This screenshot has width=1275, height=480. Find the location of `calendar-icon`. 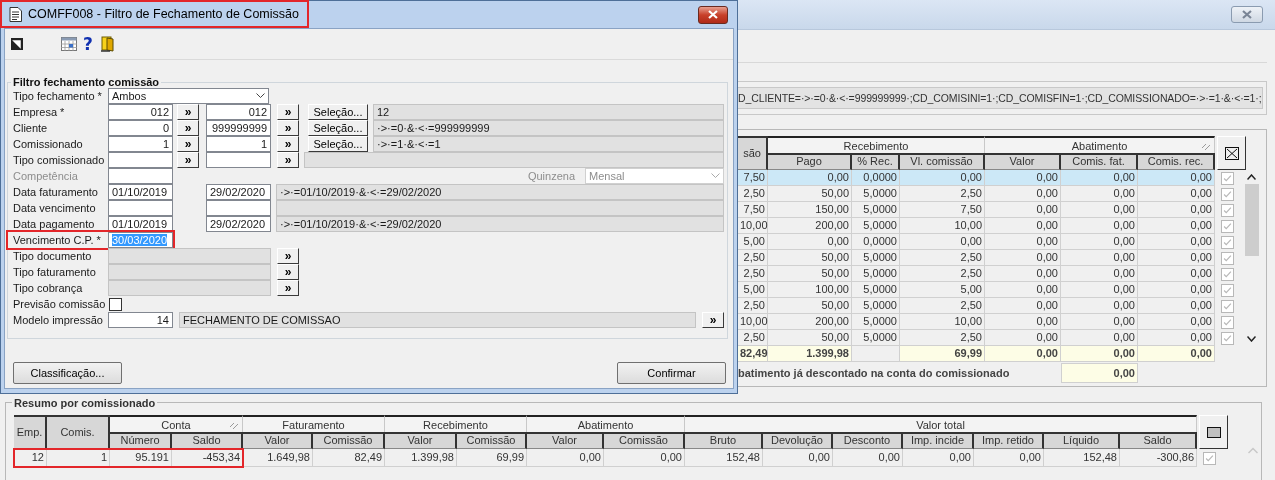

calendar-icon is located at coordinates (69, 44).